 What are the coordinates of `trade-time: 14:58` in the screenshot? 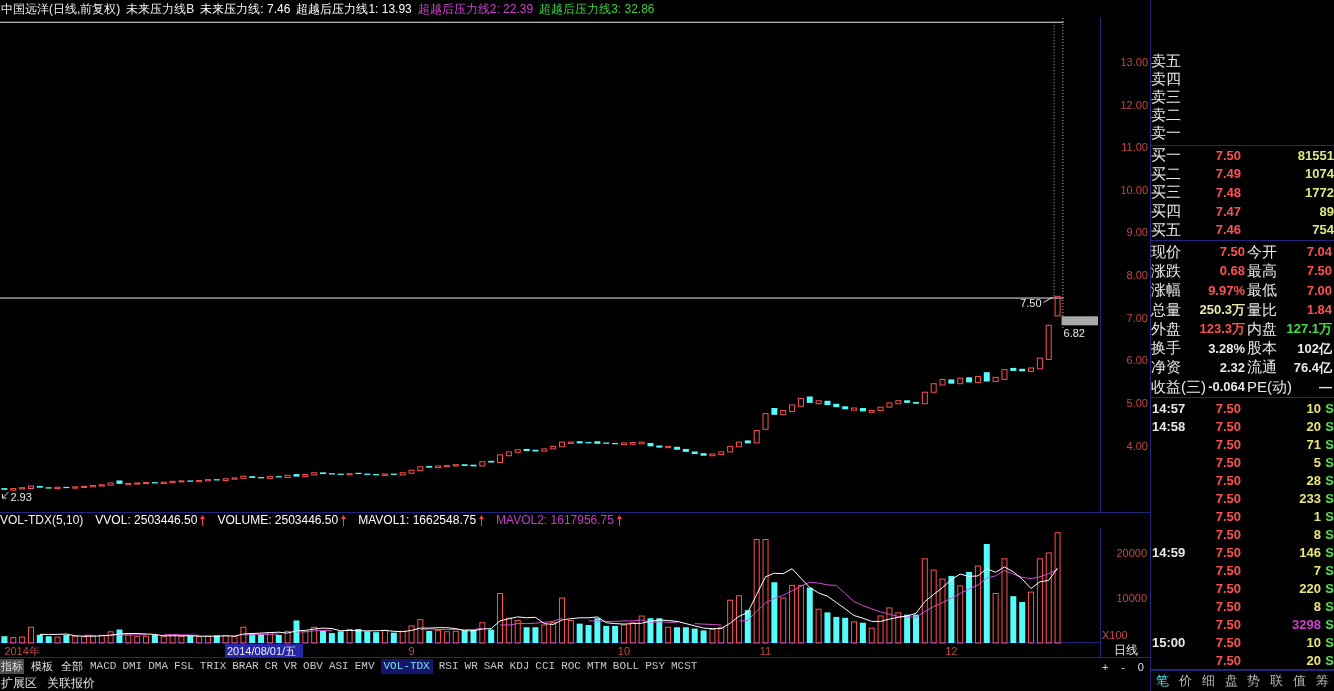 It's located at (1168, 426).